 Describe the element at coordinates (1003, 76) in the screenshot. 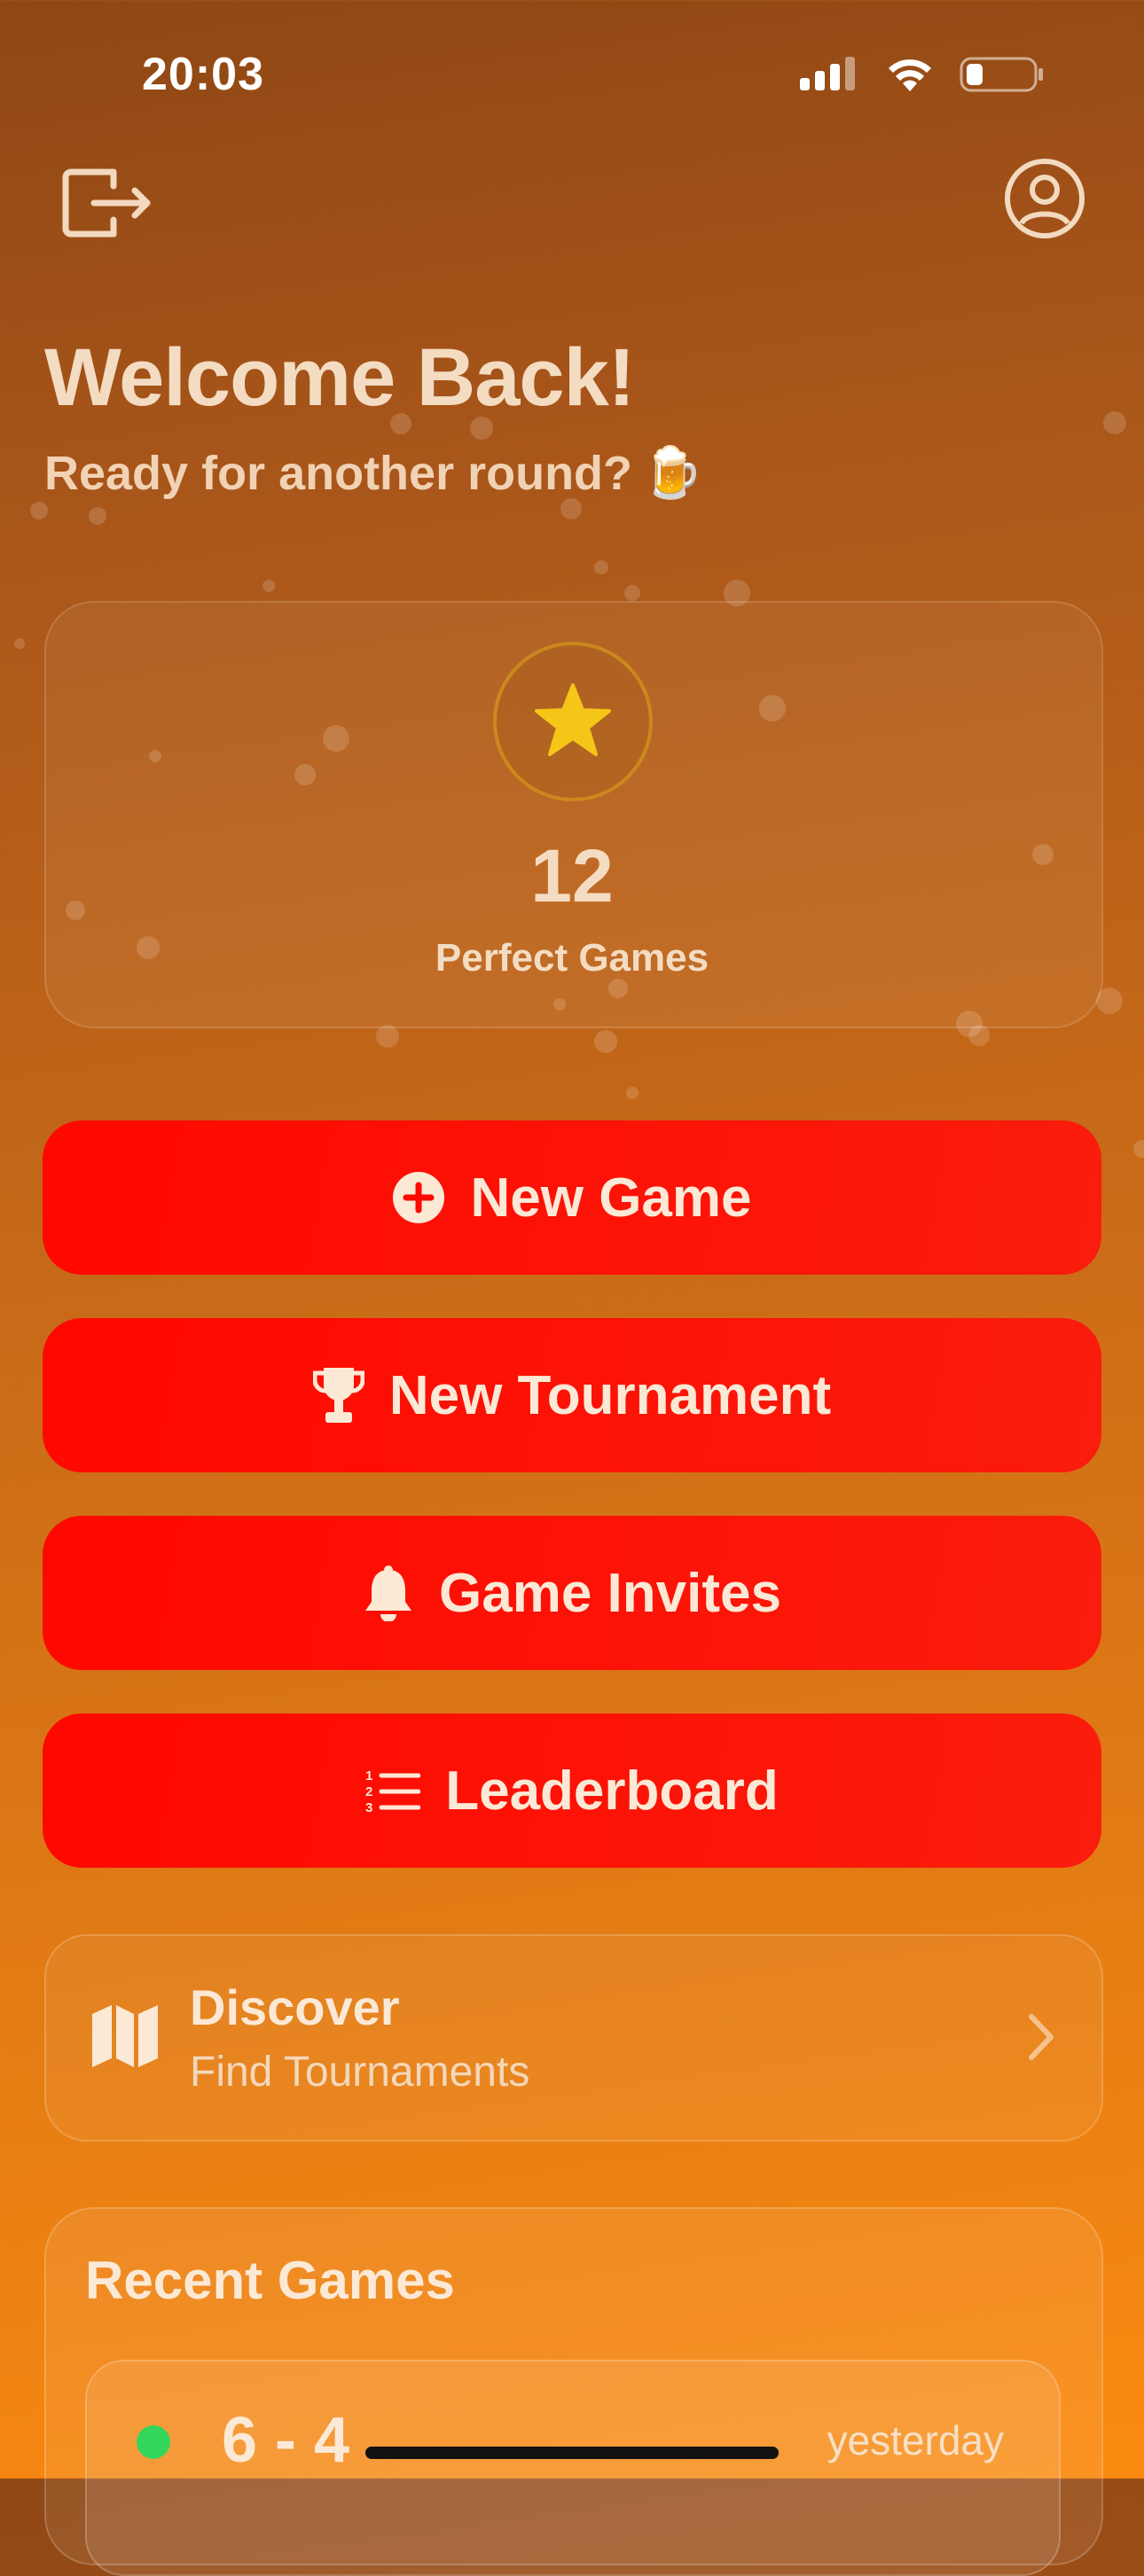

I see `battery-icon` at that location.